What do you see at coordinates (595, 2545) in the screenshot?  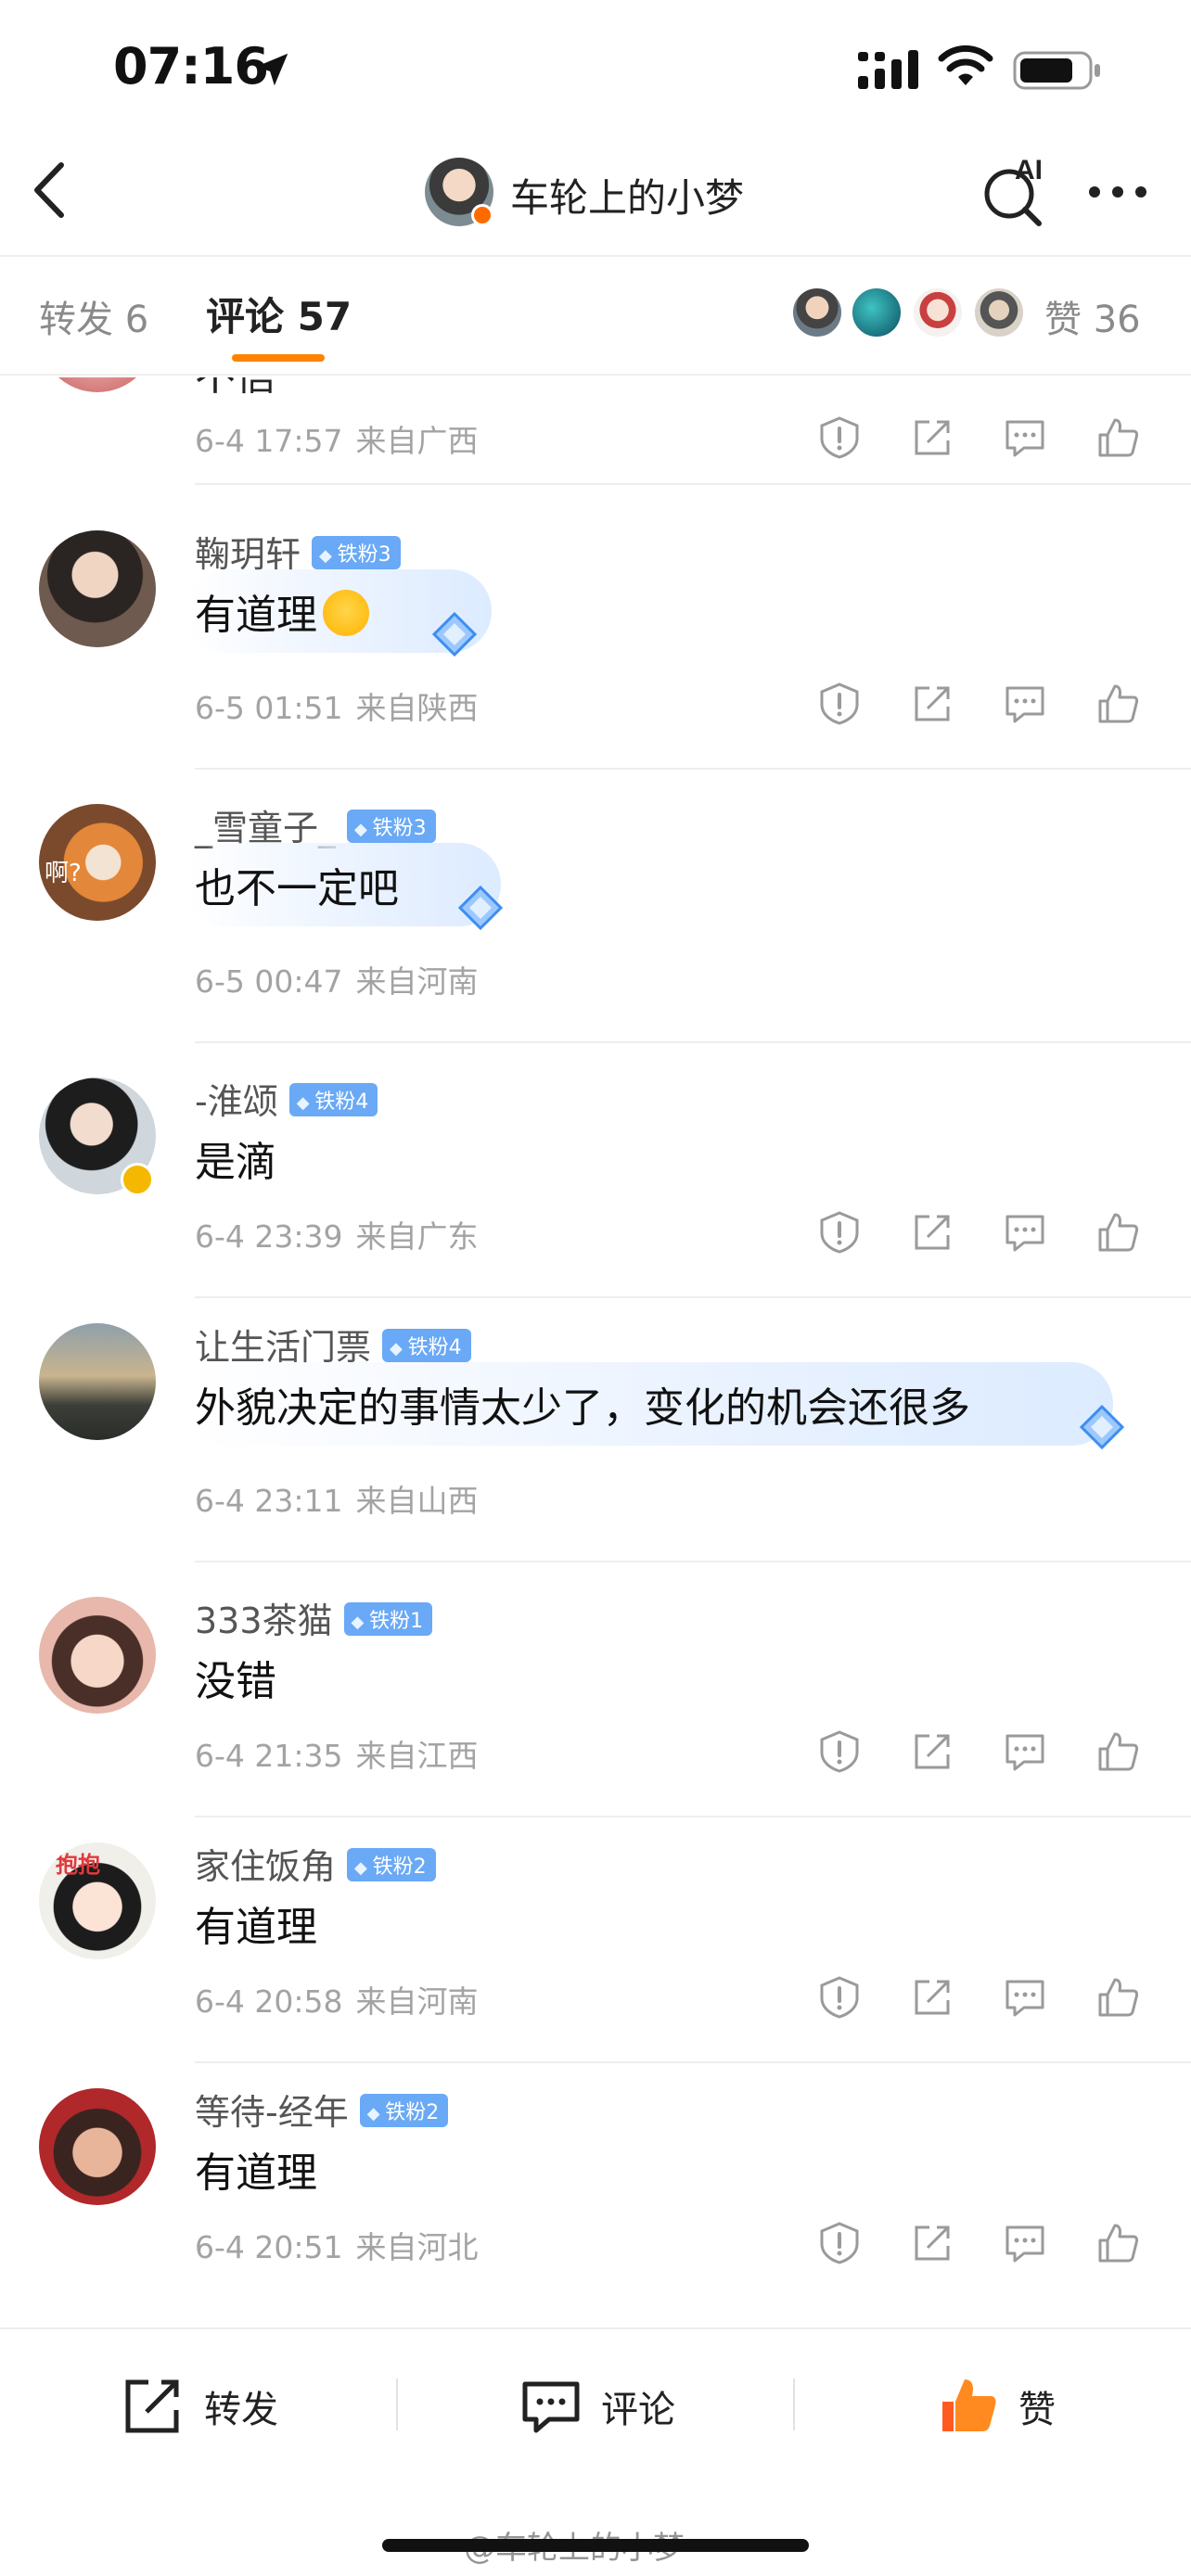 I see `home-indicator` at bounding box center [595, 2545].